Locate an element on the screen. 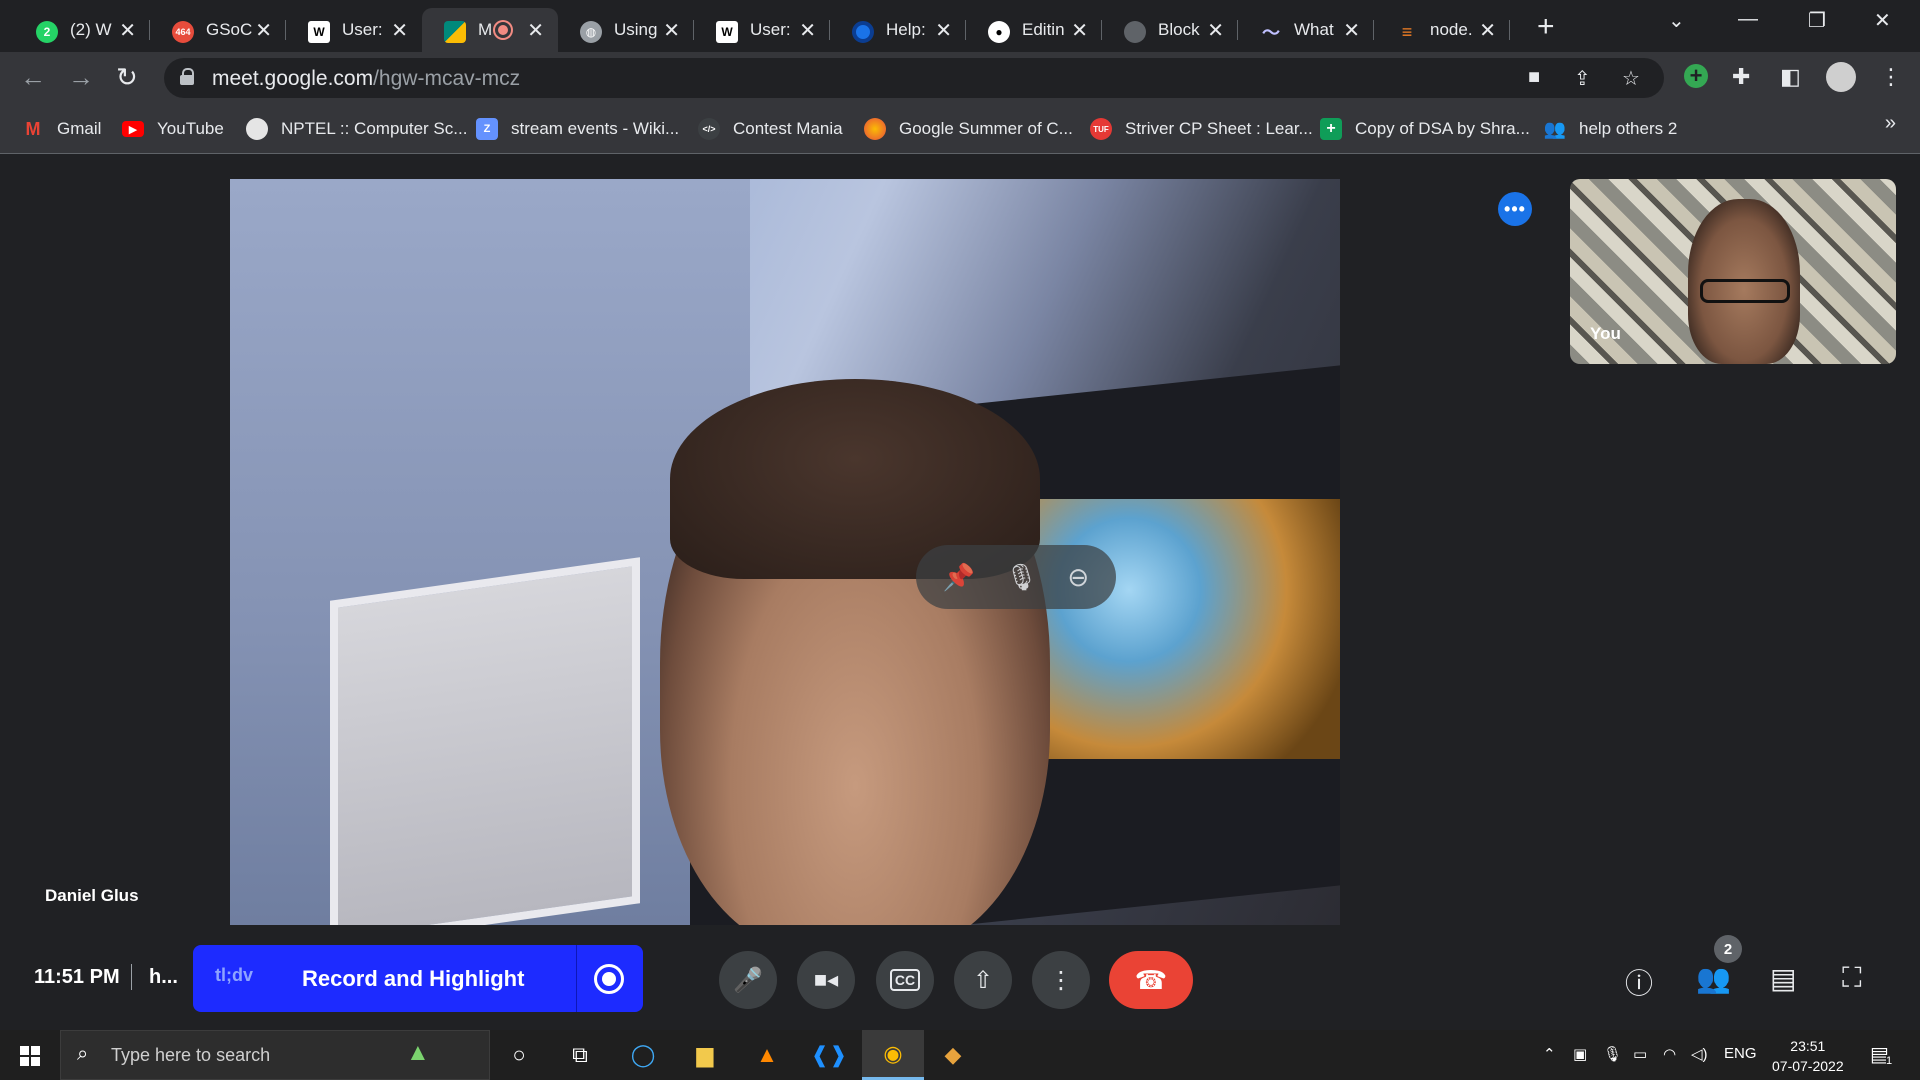 Image resolution: width=1920 pixels, height=1080 pixels. windows-start-icon is located at coordinates (30, 1056).